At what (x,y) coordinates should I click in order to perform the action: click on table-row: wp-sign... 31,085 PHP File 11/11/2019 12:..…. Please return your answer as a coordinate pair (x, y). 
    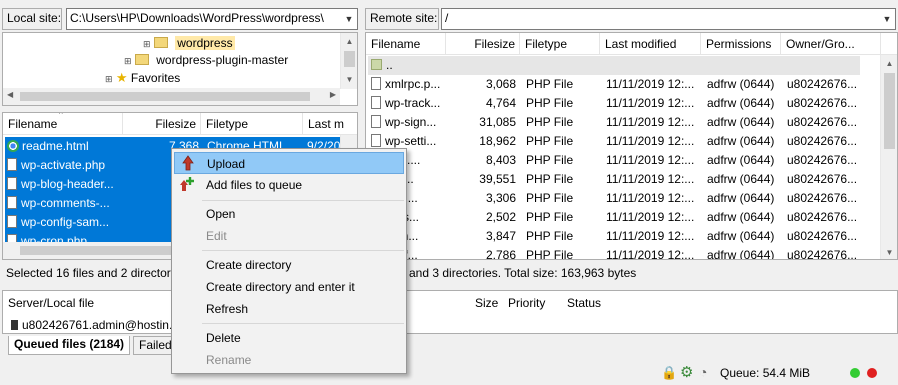
    Looking at the image, I should click on (616, 122).